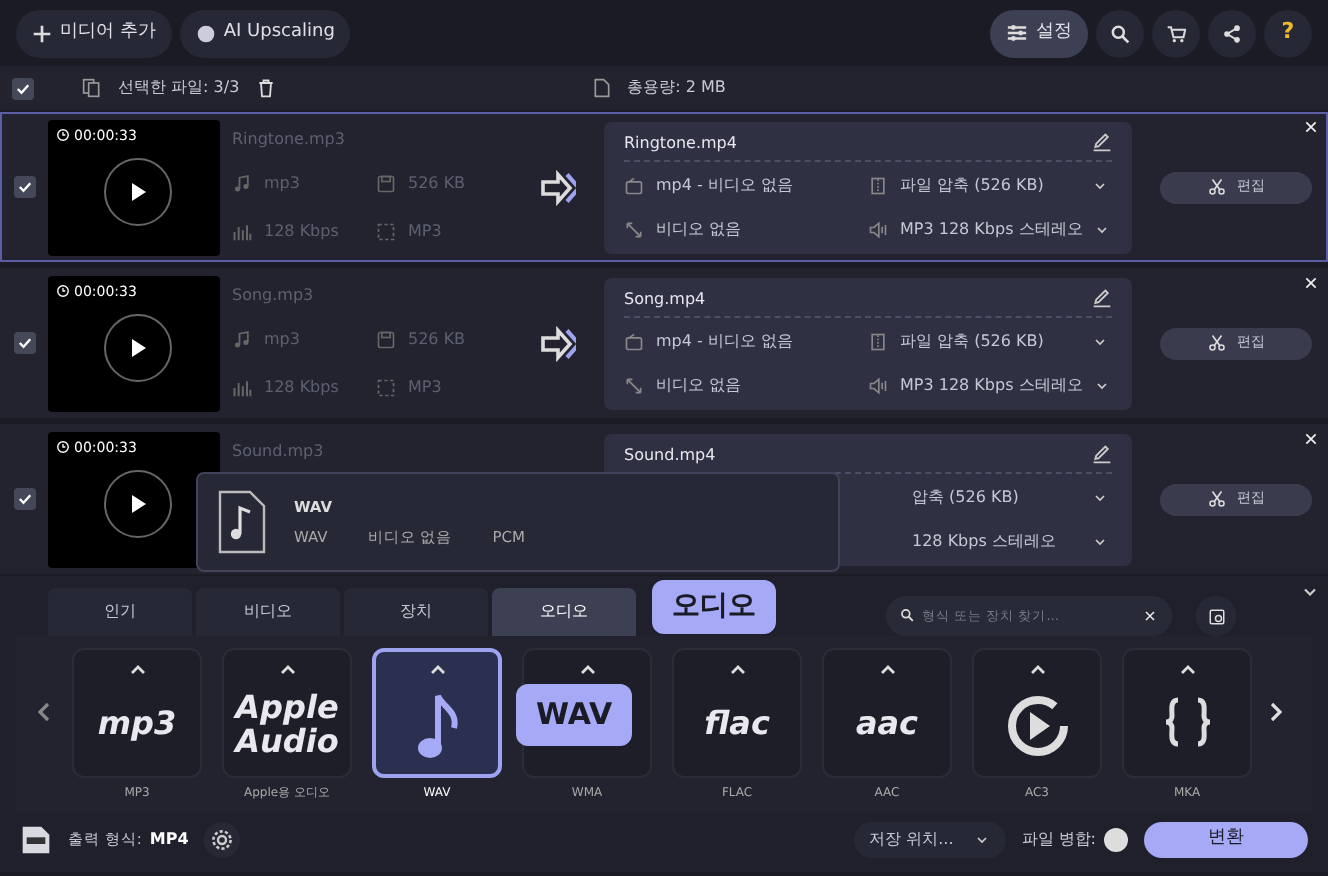 Image resolution: width=1328 pixels, height=876 pixels. Describe the element at coordinates (985, 541) in the screenshot. I see `output-setting: 128 Kbps 스테레오` at that location.